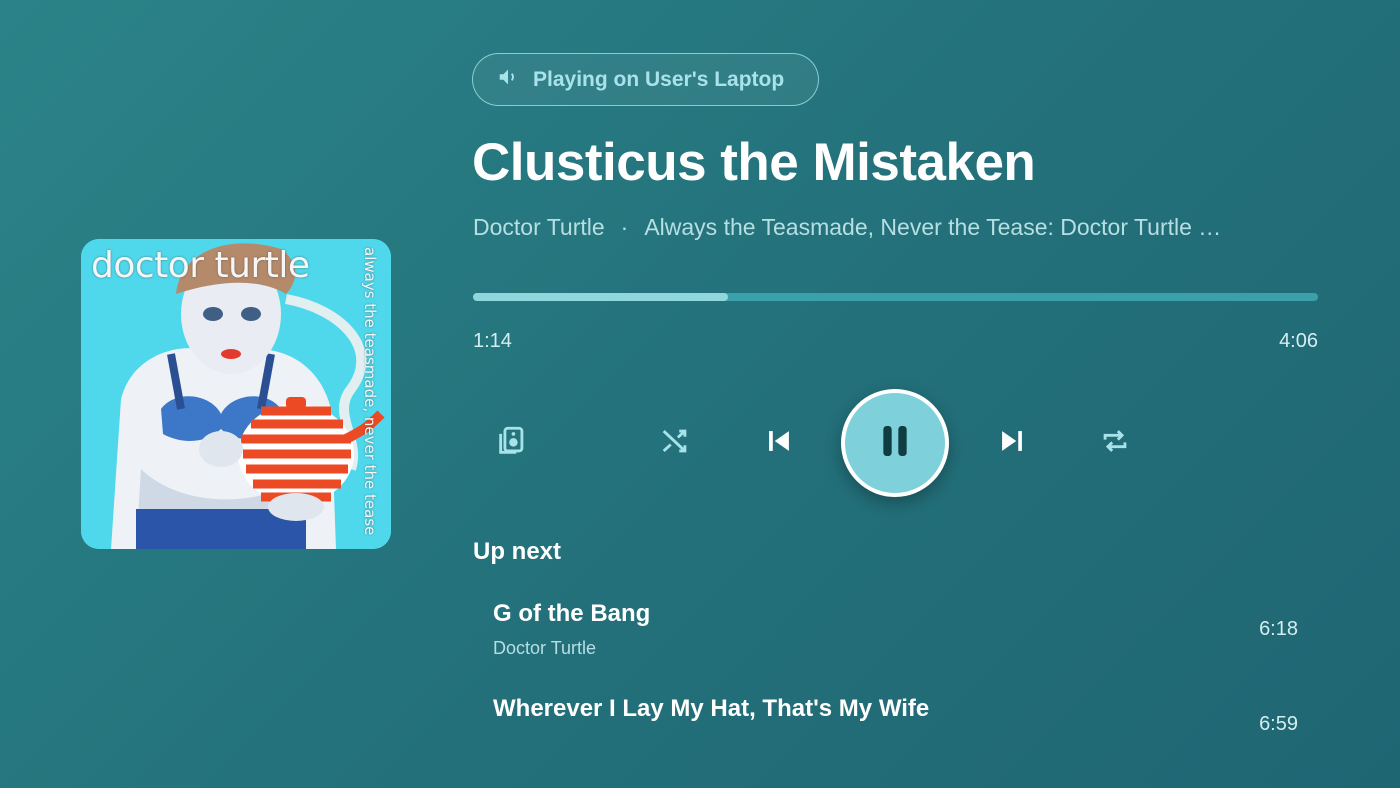 Image resolution: width=1400 pixels, height=788 pixels. I want to click on previous-track-button, so click(779, 443).